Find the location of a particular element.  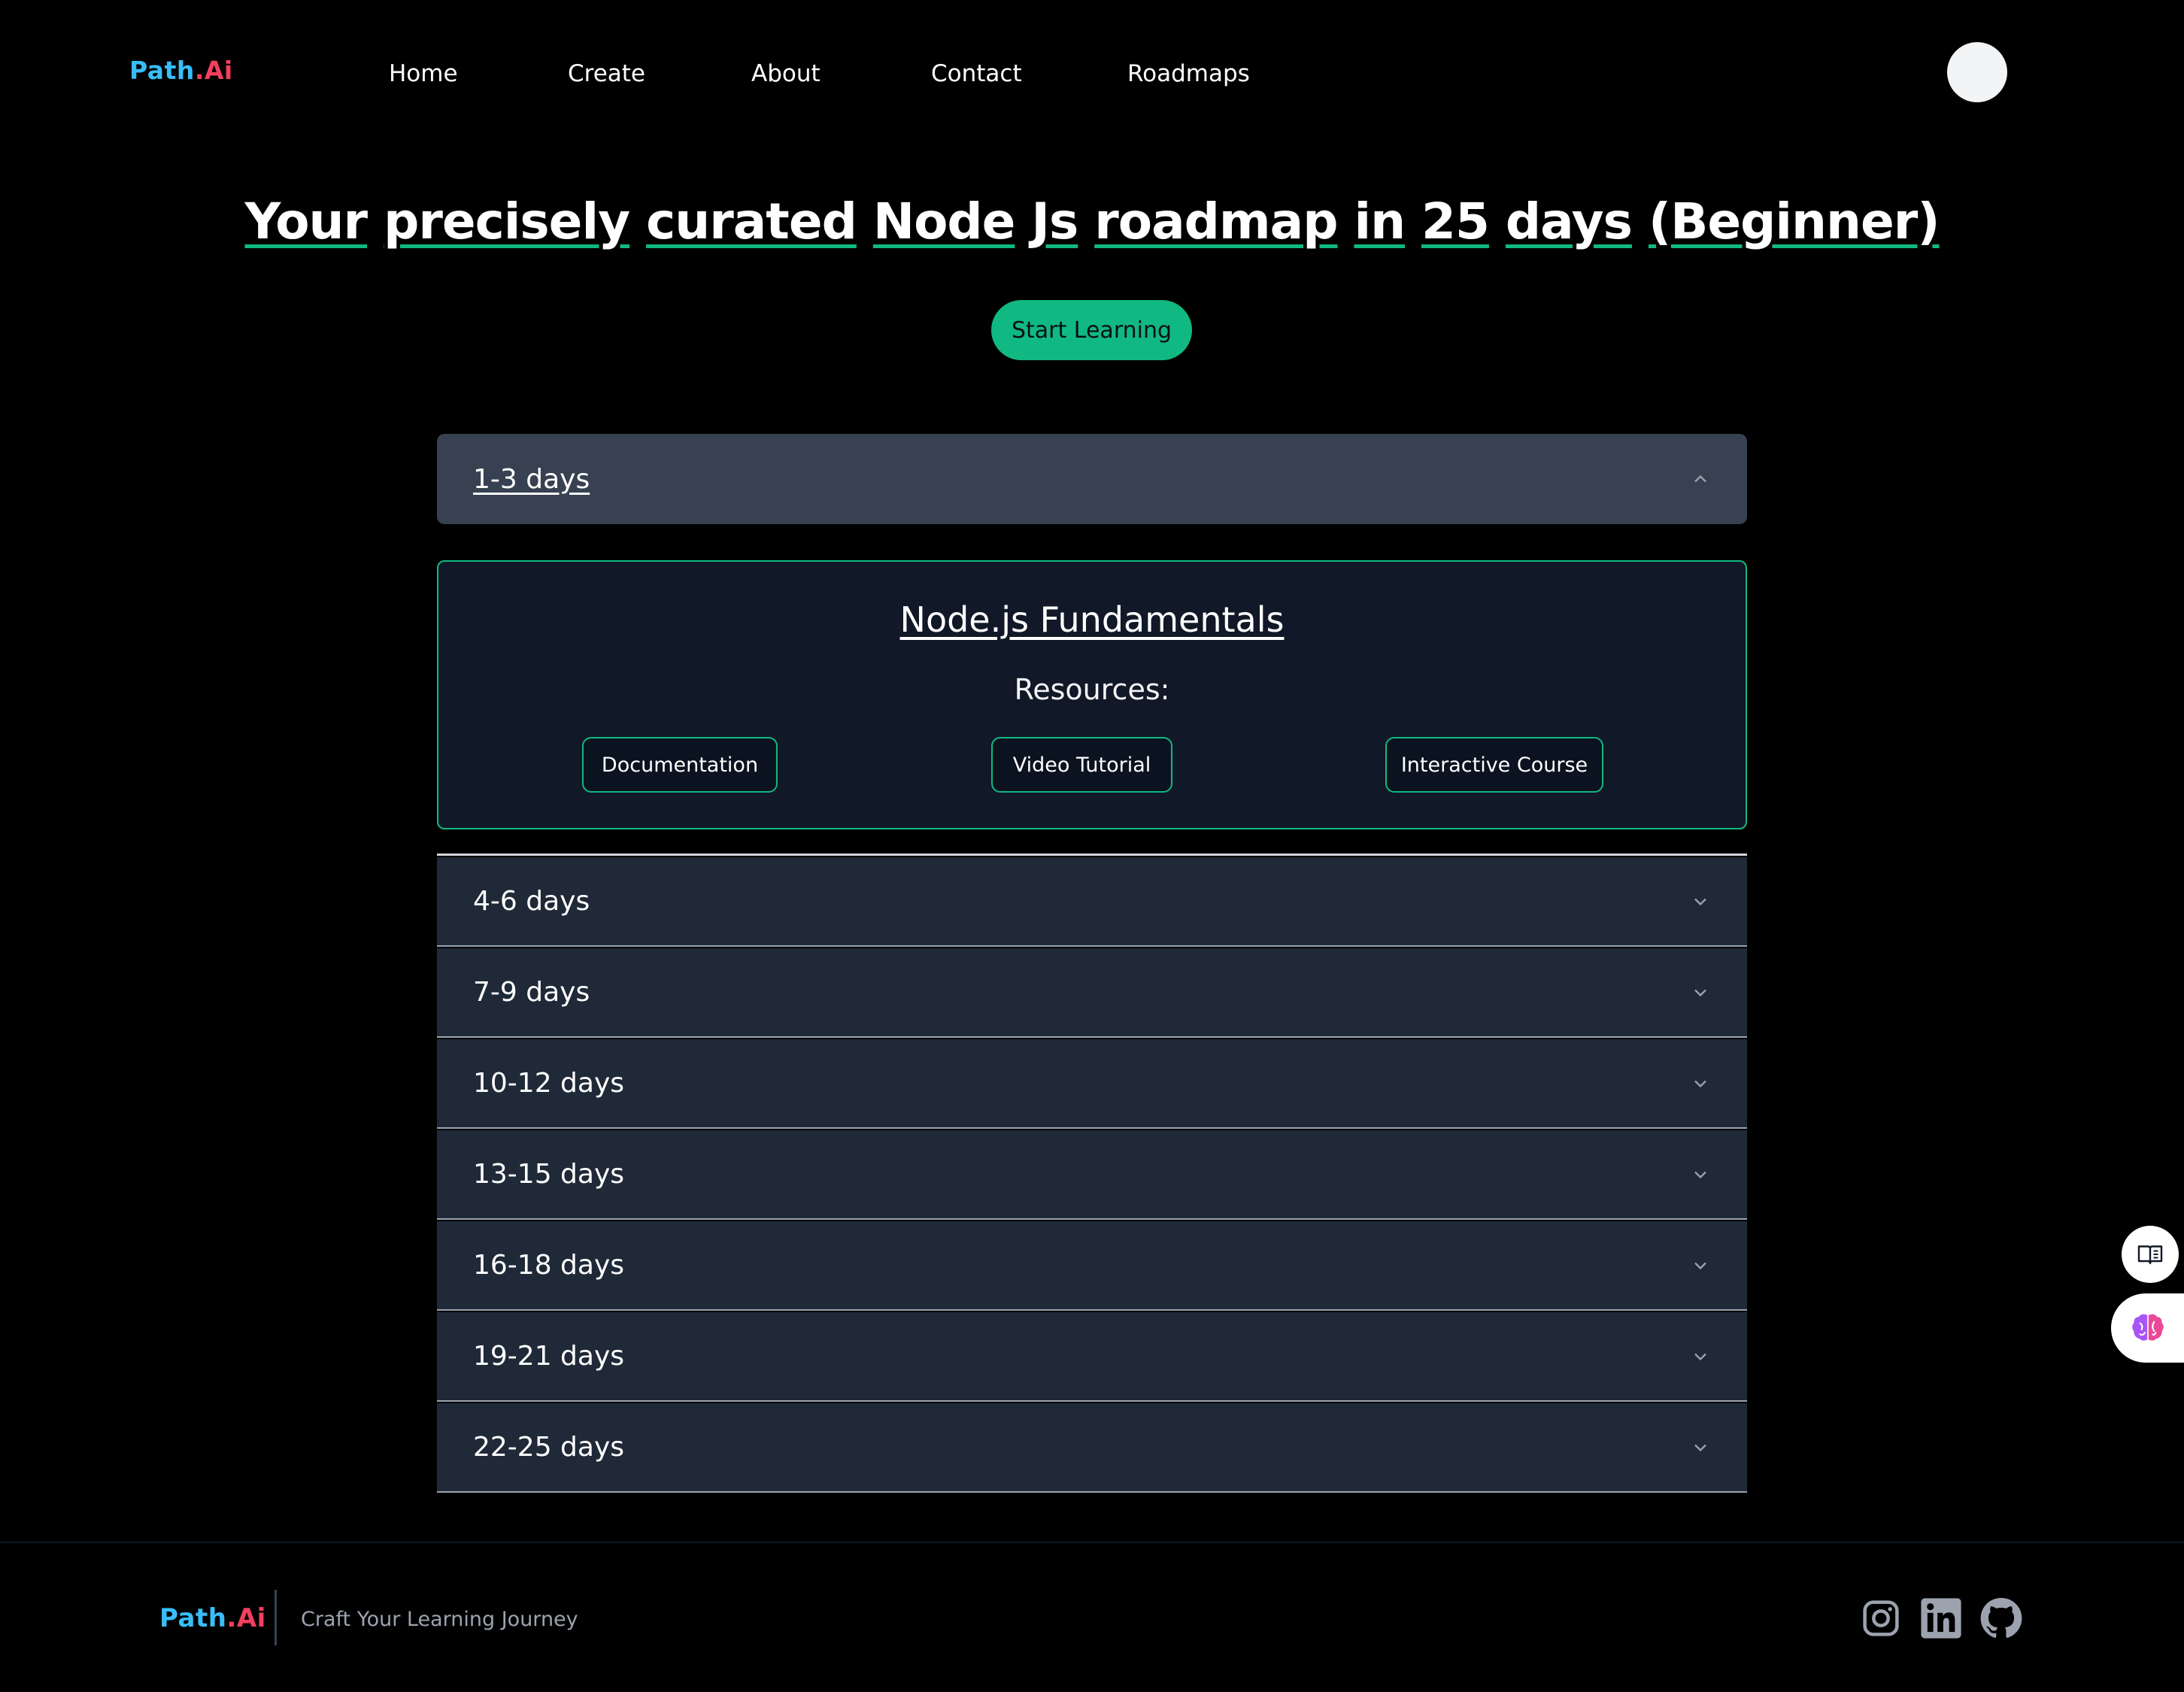

accordion-header-open: 1-3 days is located at coordinates (1092, 479).